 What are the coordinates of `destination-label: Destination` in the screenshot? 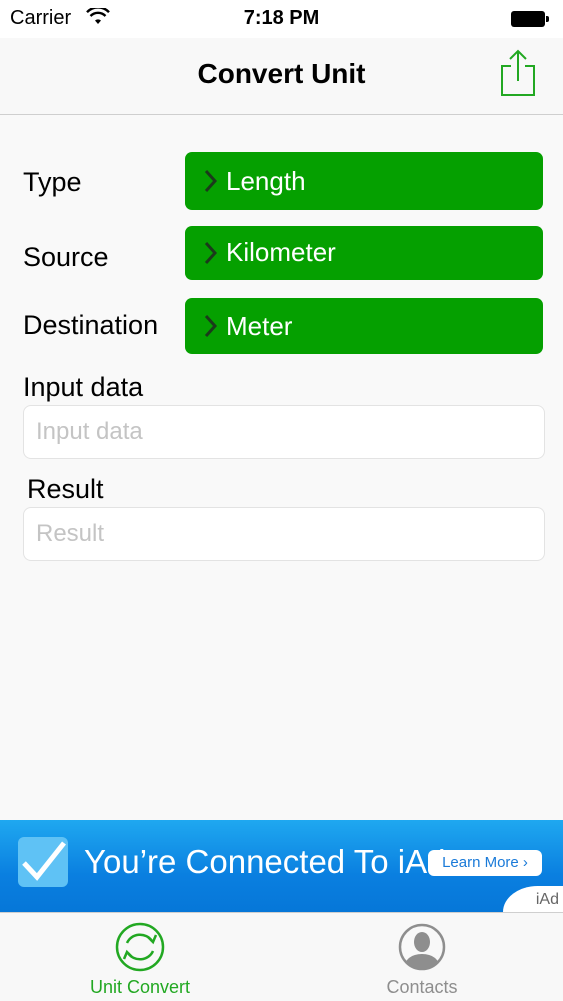 It's located at (91, 325).